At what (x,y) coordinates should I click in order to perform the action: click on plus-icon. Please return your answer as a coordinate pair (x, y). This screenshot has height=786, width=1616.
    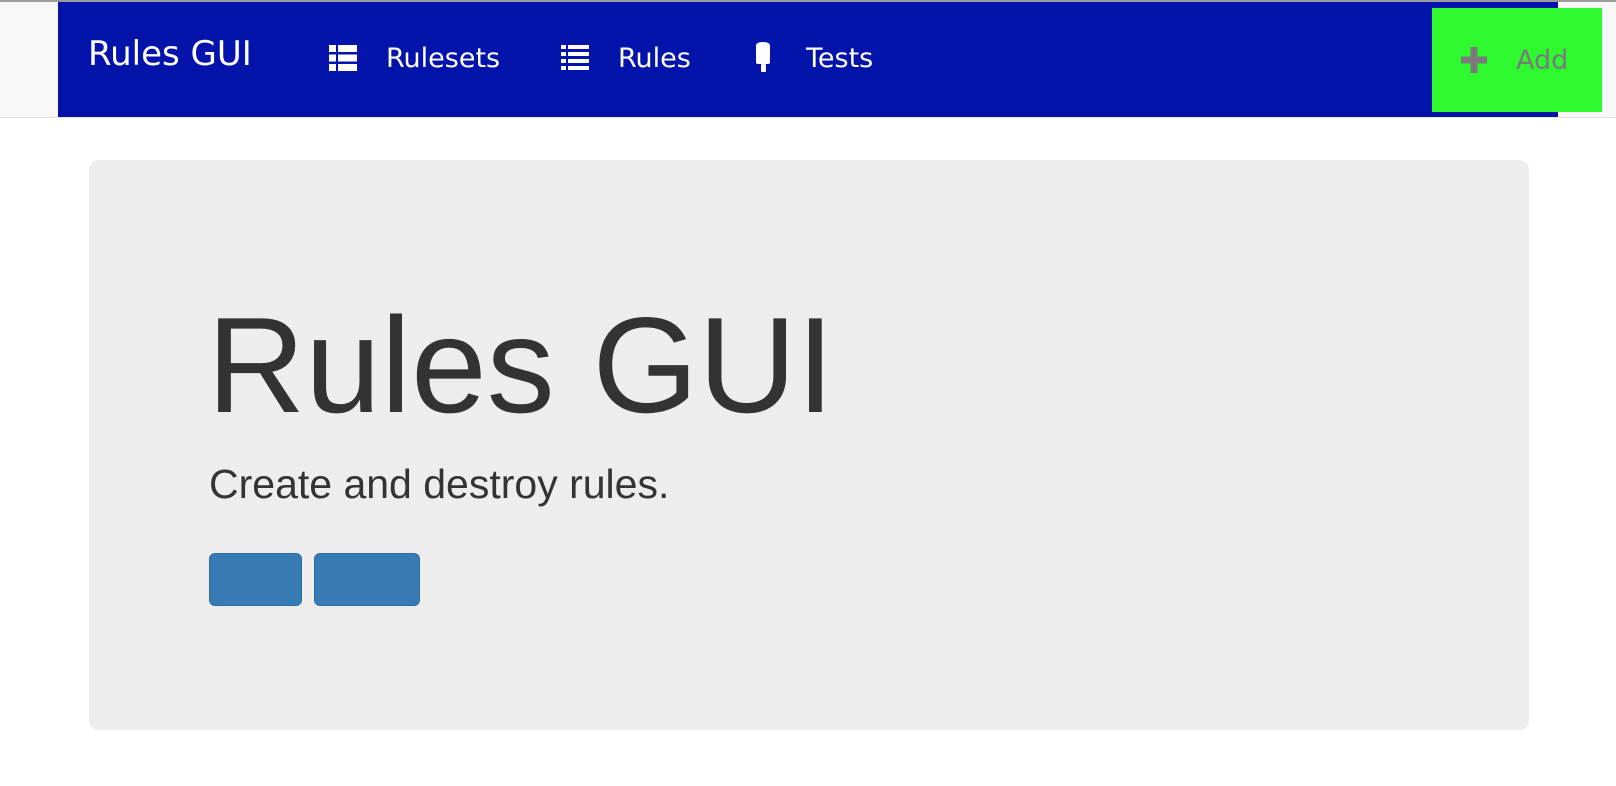
    Looking at the image, I should click on (1474, 60).